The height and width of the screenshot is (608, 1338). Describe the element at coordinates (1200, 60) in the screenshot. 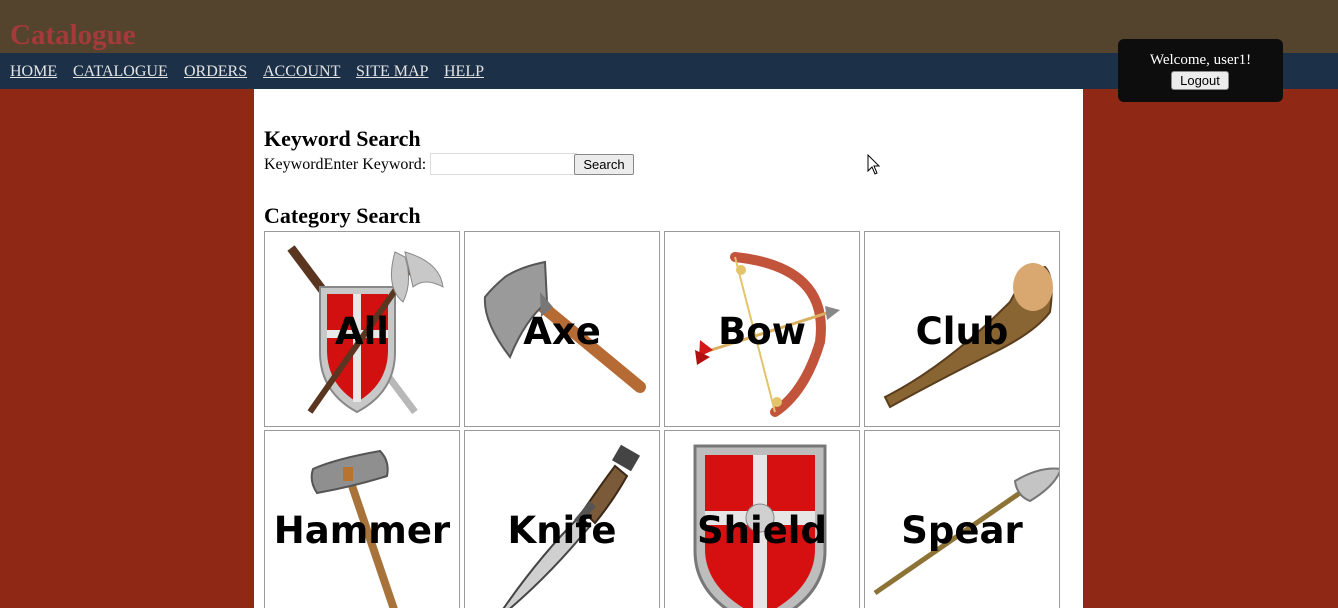

I see `welcome-message: Welcome, user1!` at that location.